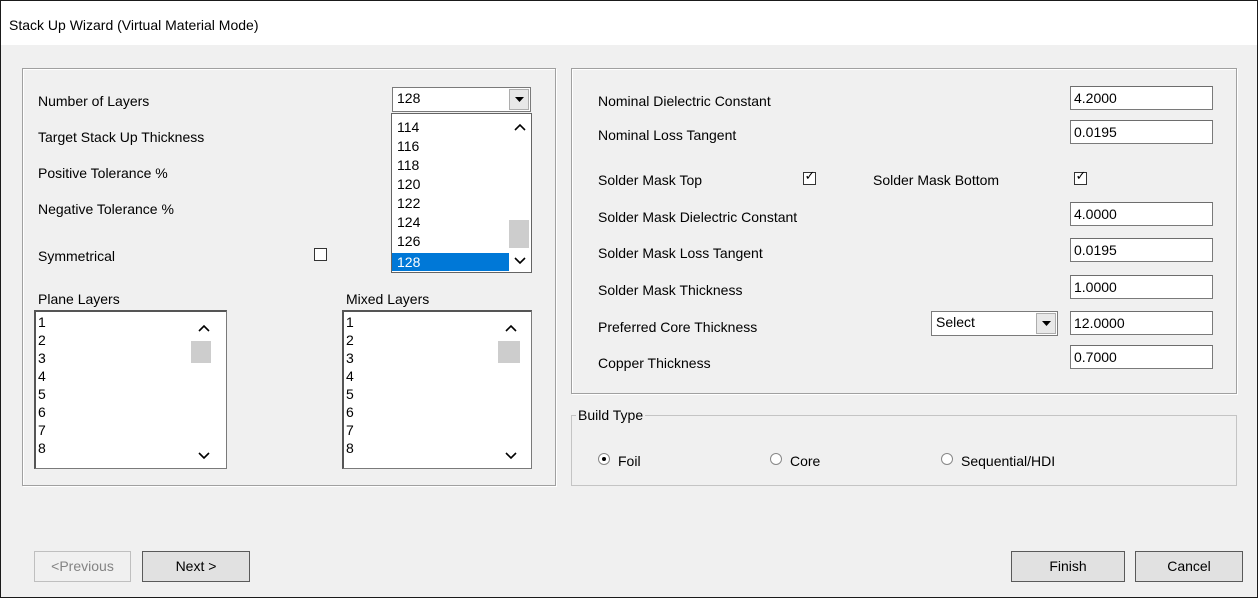 Image resolution: width=1258 pixels, height=598 pixels. What do you see at coordinates (103, 173) in the screenshot?
I see `positive-tolerance-label: Positive Tolerance %` at bounding box center [103, 173].